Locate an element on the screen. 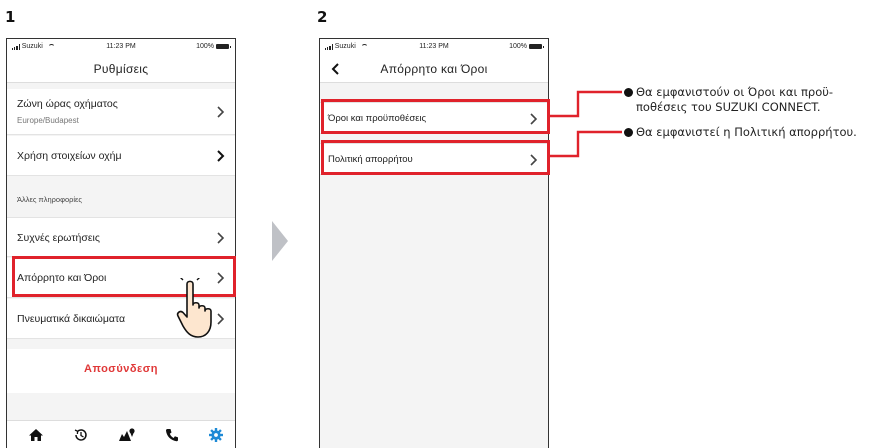 This screenshot has width=889, height=448. history-icon is located at coordinates (81, 435).